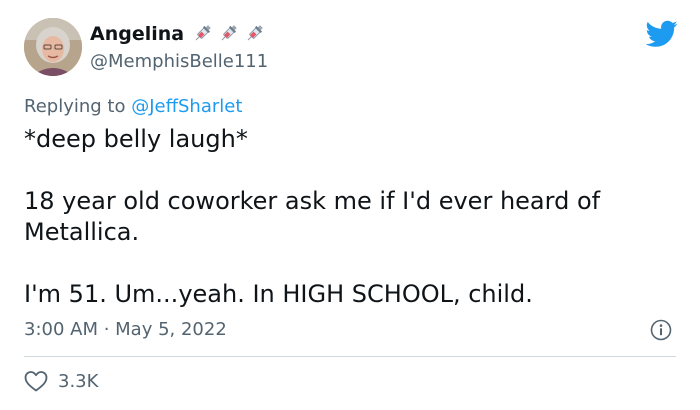  Describe the element at coordinates (350, 356) in the screenshot. I see `divider` at that location.